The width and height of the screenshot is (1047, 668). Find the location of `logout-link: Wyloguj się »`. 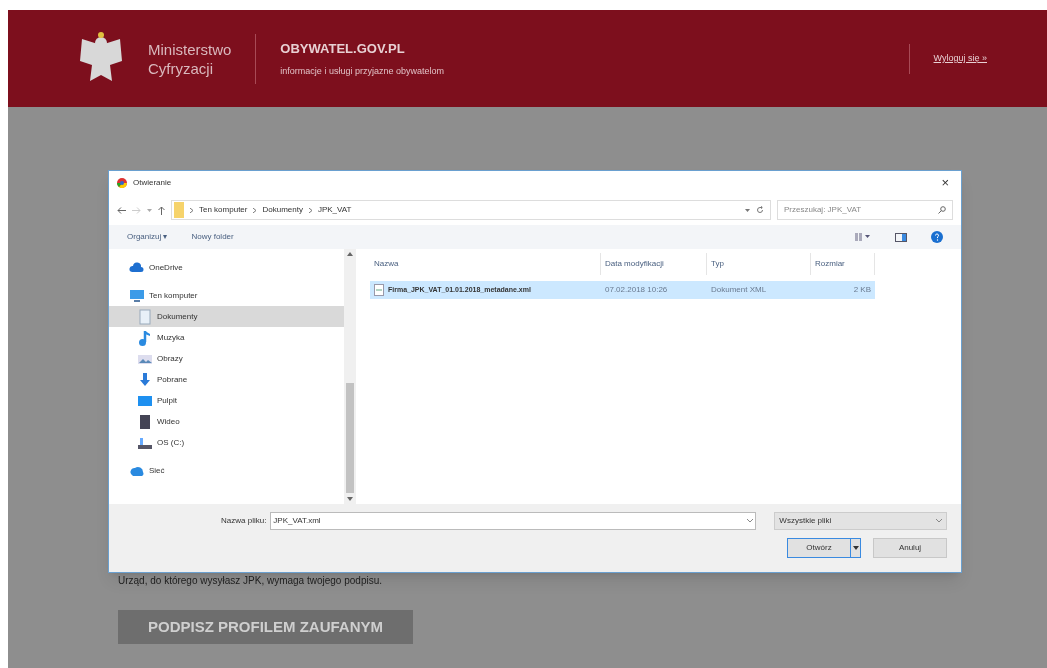

logout-link: Wyloguj się » is located at coordinates (960, 58).